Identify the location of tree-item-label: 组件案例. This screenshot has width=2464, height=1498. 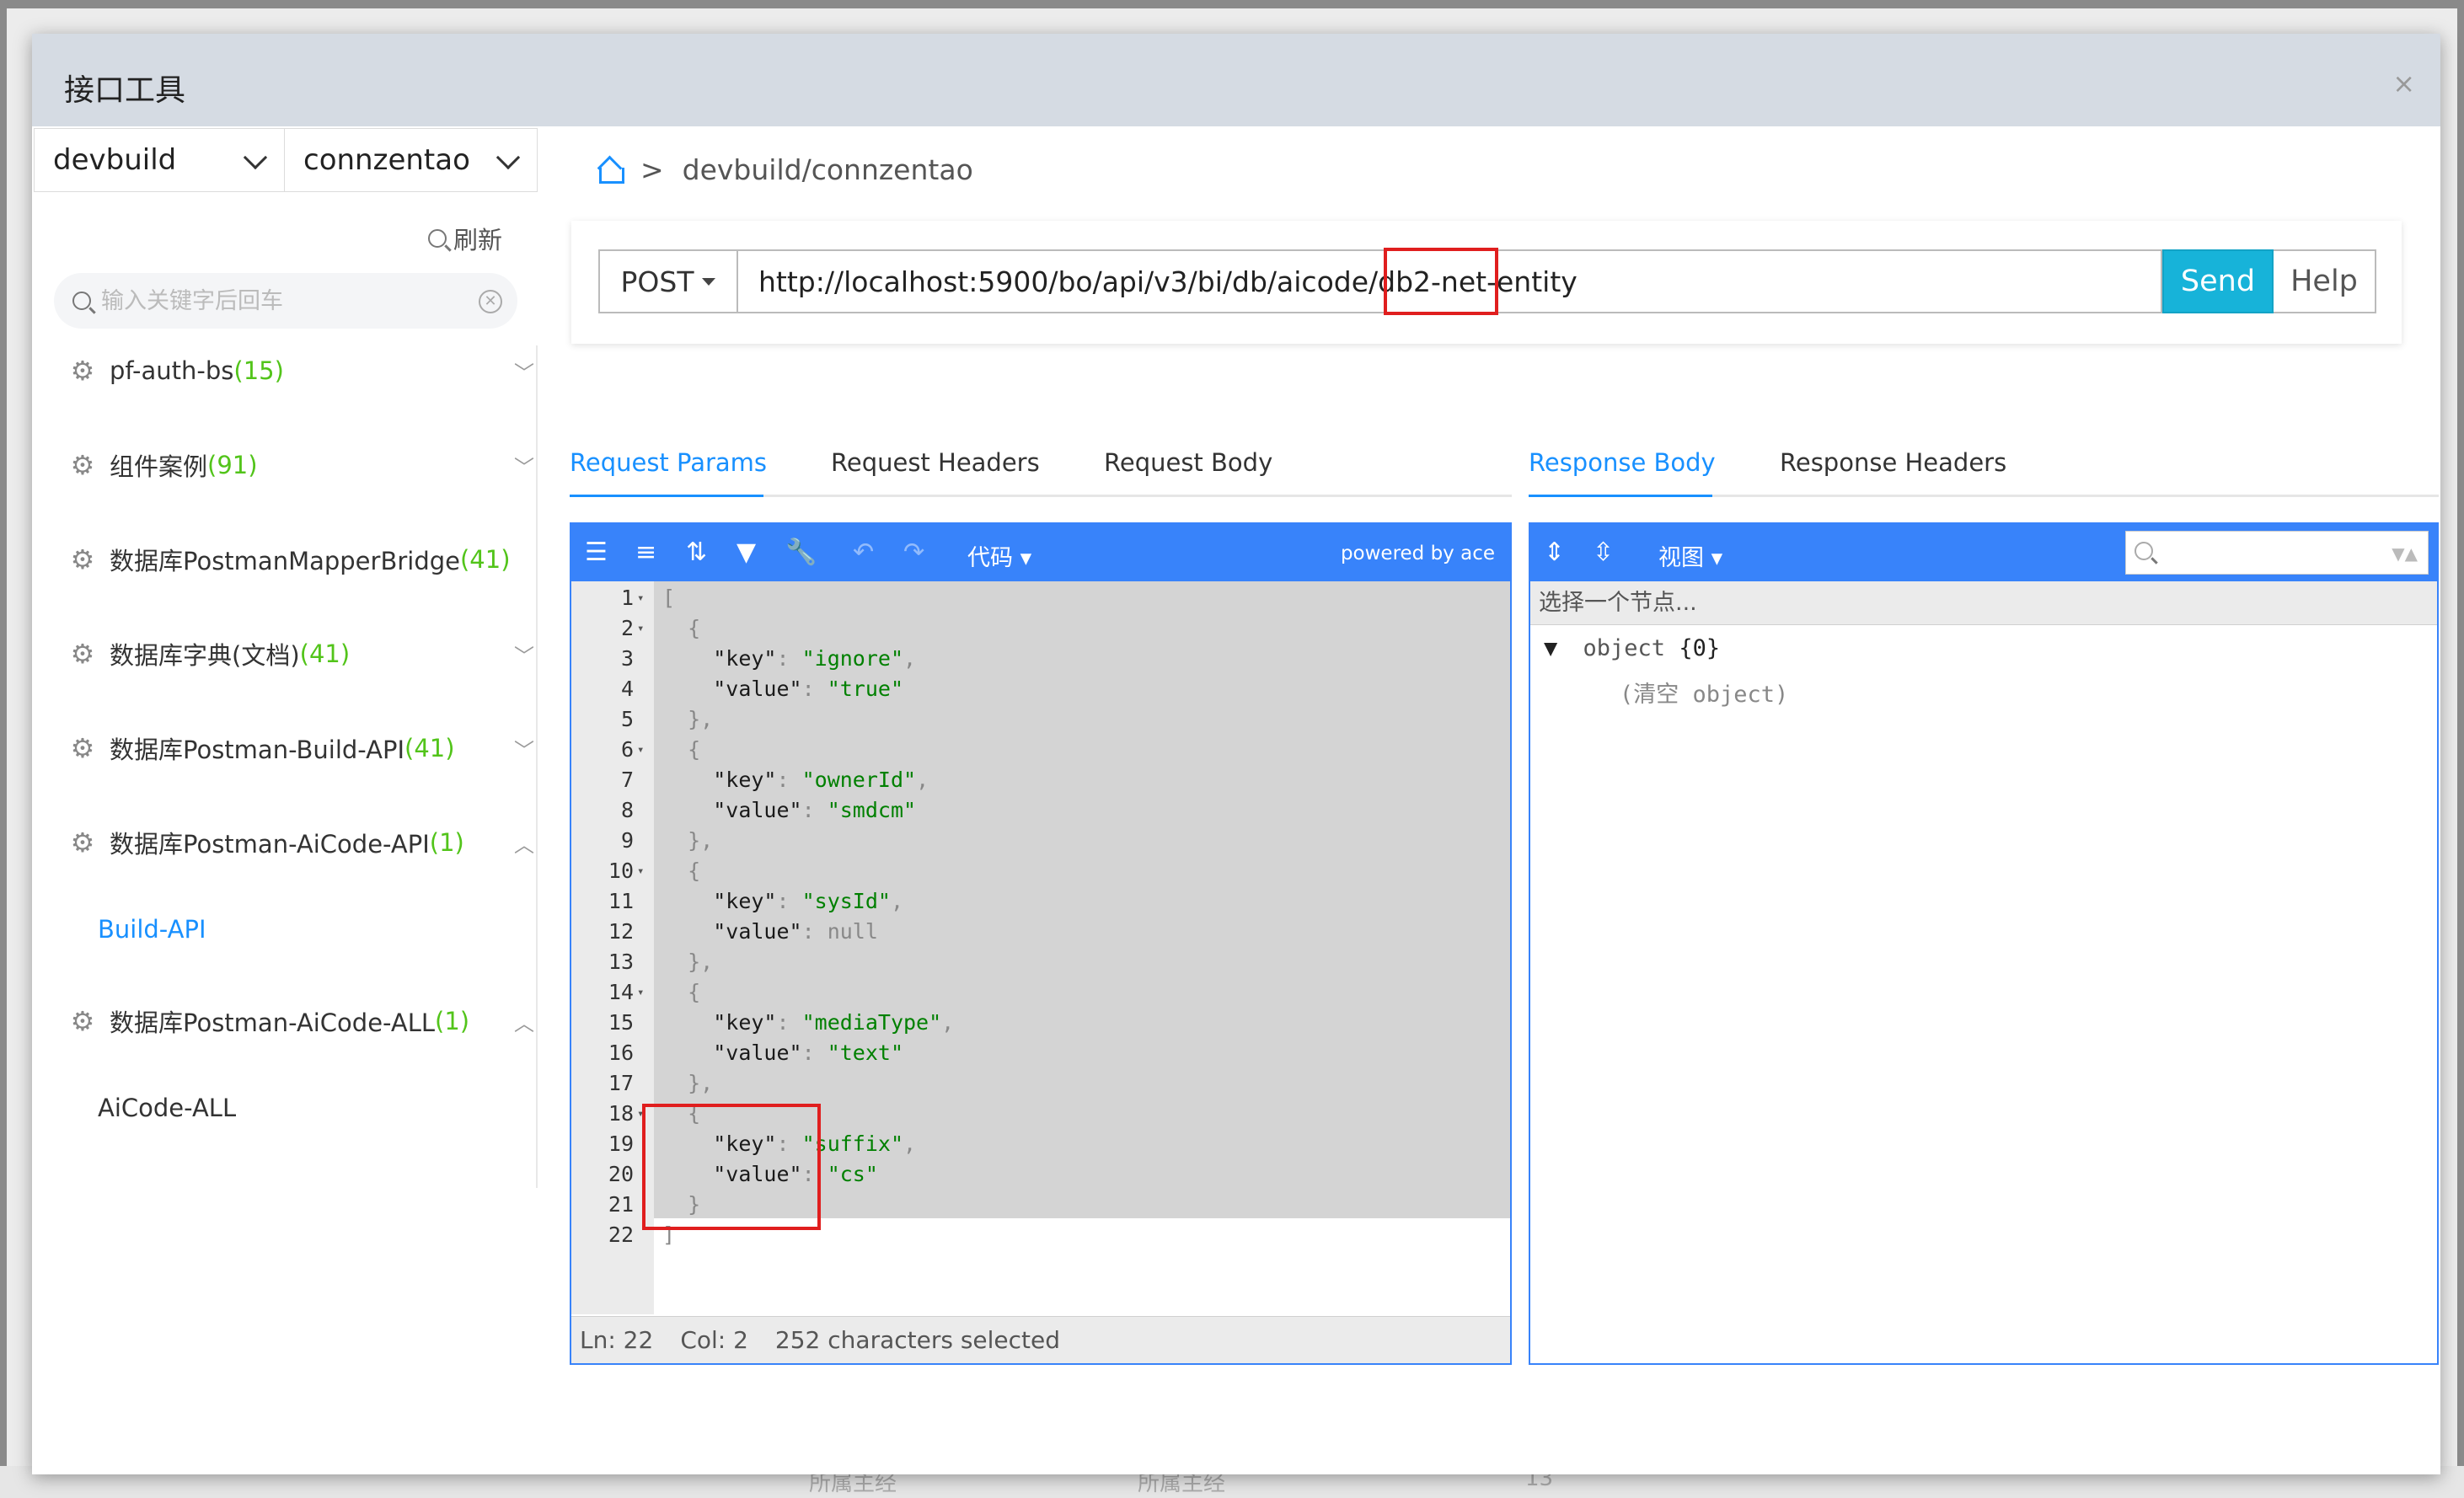
(159, 466).